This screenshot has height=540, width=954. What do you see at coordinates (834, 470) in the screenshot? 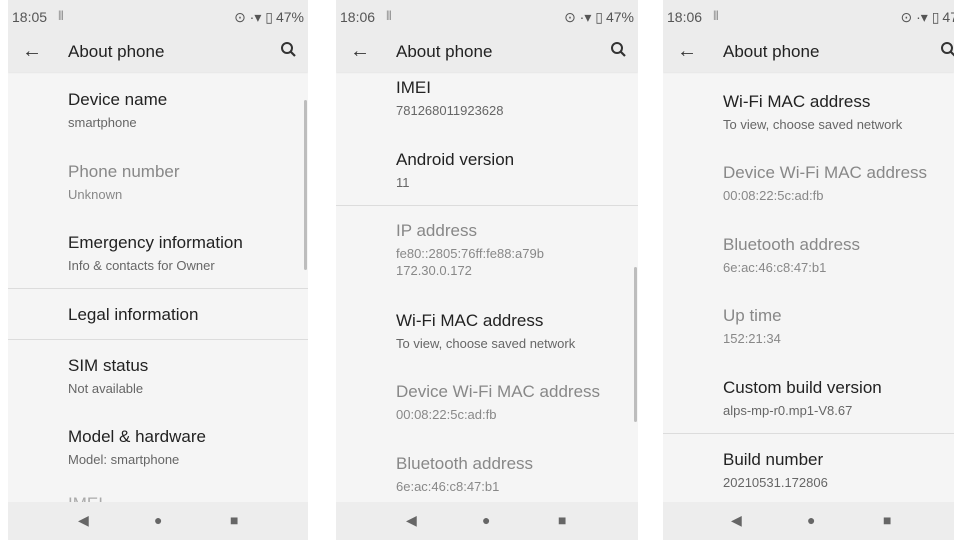
I see `list-item-build-number: Build number 20210531.172806` at bounding box center [834, 470].